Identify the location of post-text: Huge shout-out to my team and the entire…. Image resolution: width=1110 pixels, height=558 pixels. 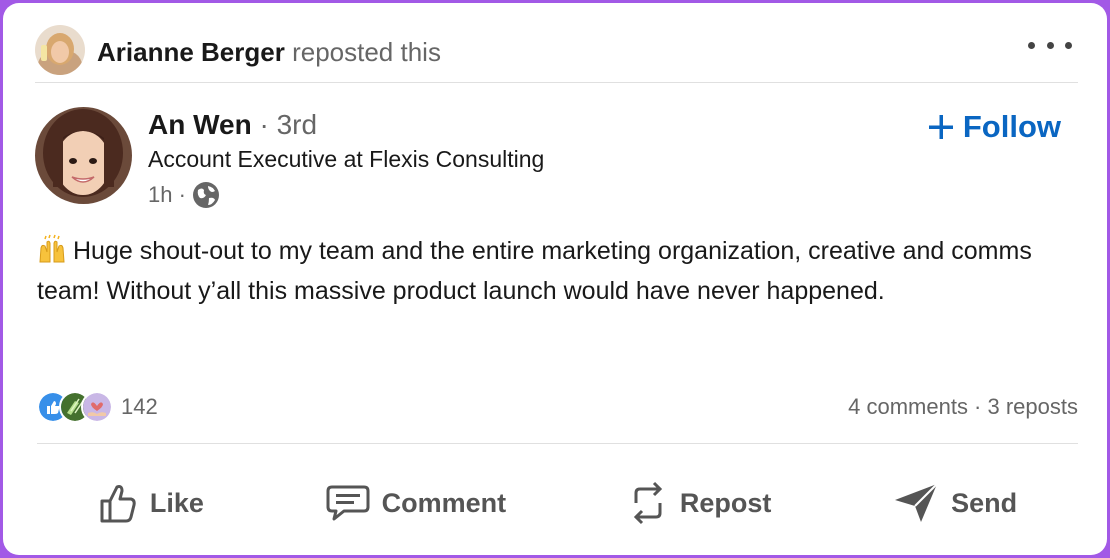
(534, 271).